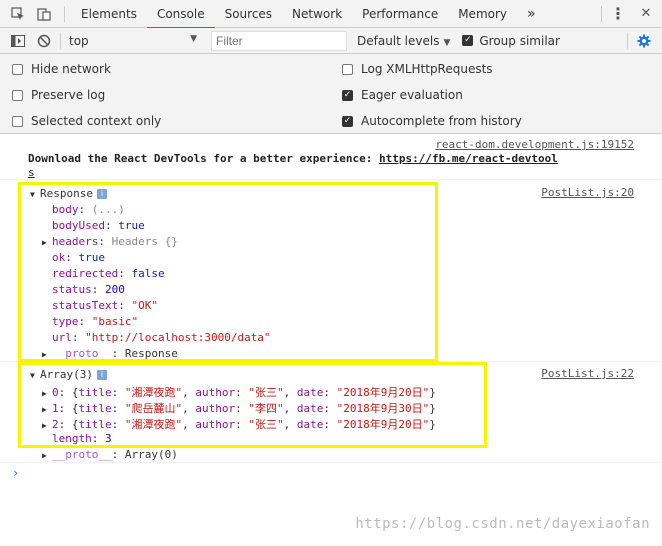  I want to click on tab-sources: Sources, so click(248, 14).